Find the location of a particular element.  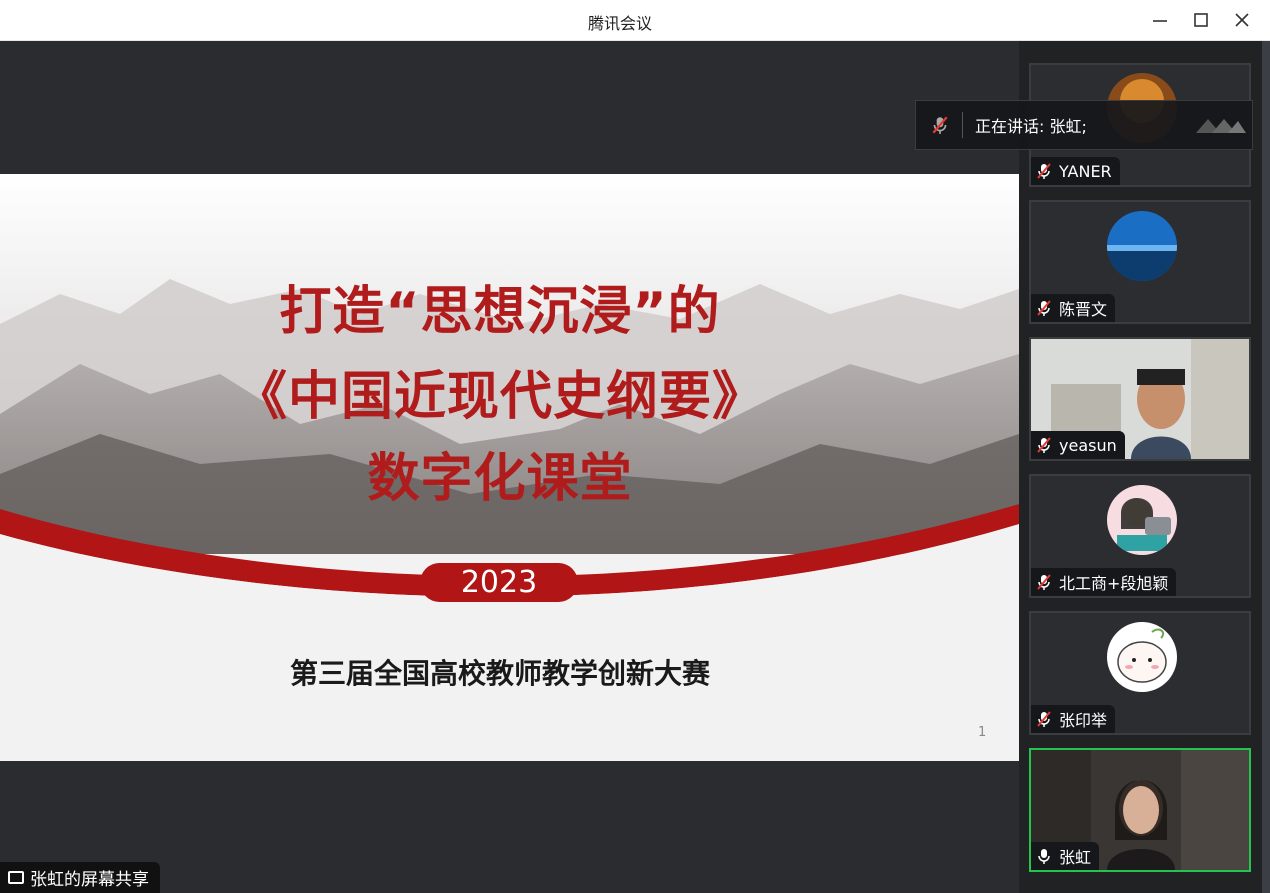

participant-name-tag: 陈晋文 is located at coordinates (1073, 308).